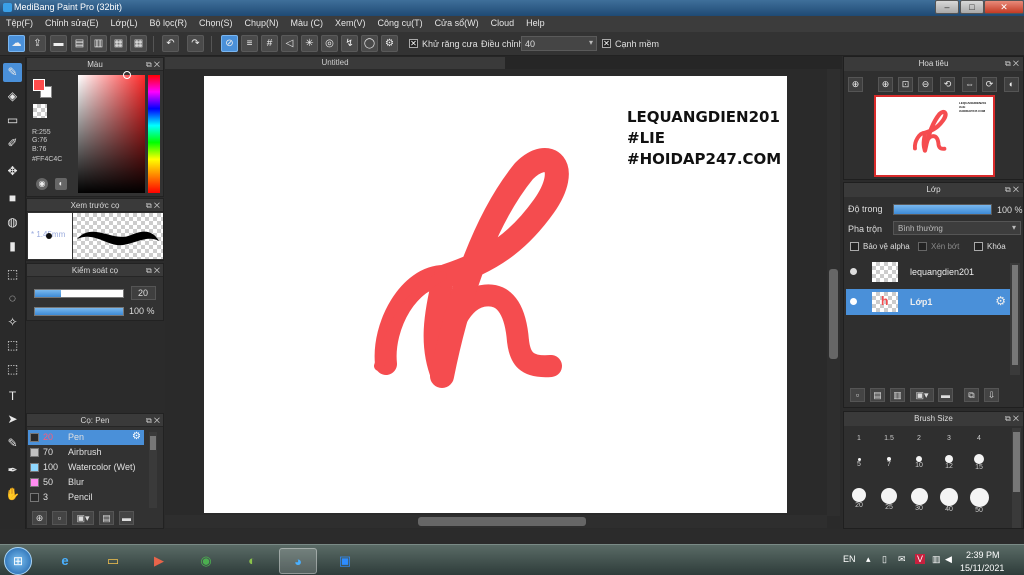 The width and height of the screenshot is (1024, 575). I want to click on navigator-thumbnail: LEQUANGDIEN201 #LIE #HOIDAP247.COM, so click(934, 136).